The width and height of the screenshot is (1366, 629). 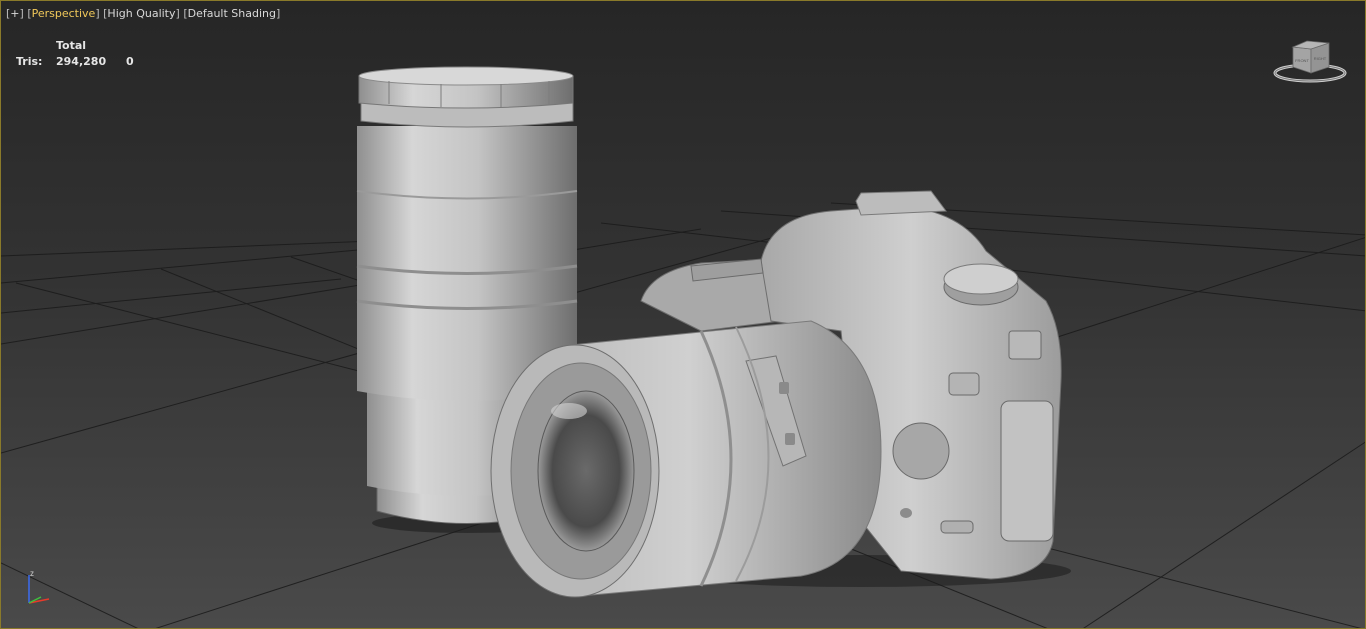 I want to click on quality-menu: High Quality, so click(x=141, y=13).